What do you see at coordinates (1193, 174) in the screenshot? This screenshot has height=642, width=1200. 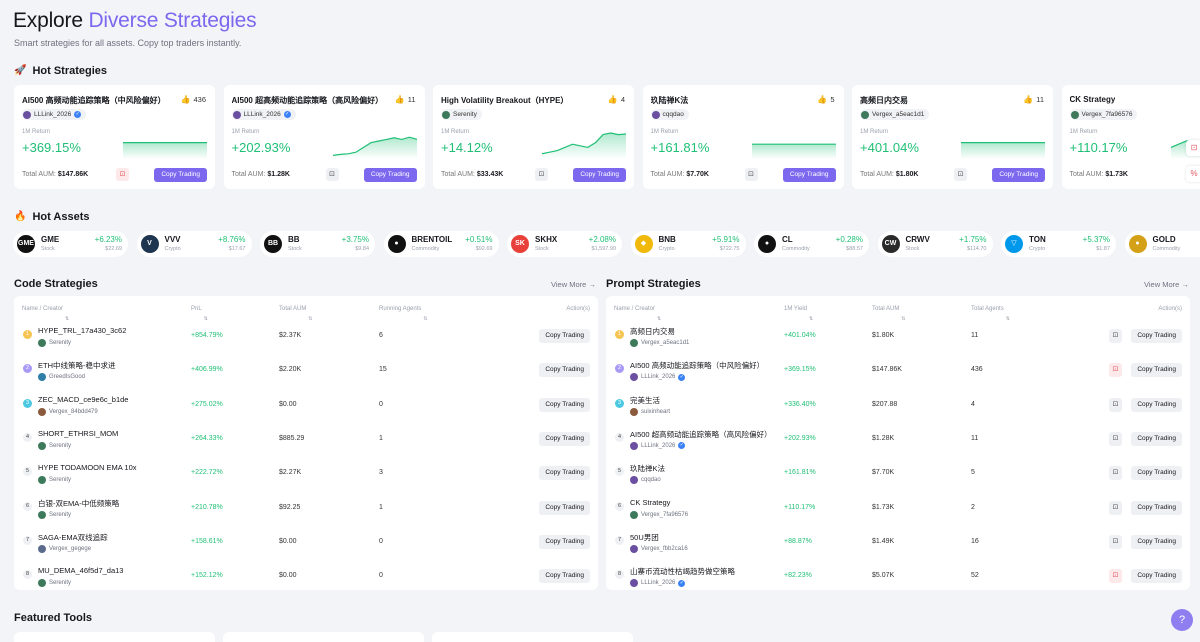 I see `side-action-button-2: %` at bounding box center [1193, 174].